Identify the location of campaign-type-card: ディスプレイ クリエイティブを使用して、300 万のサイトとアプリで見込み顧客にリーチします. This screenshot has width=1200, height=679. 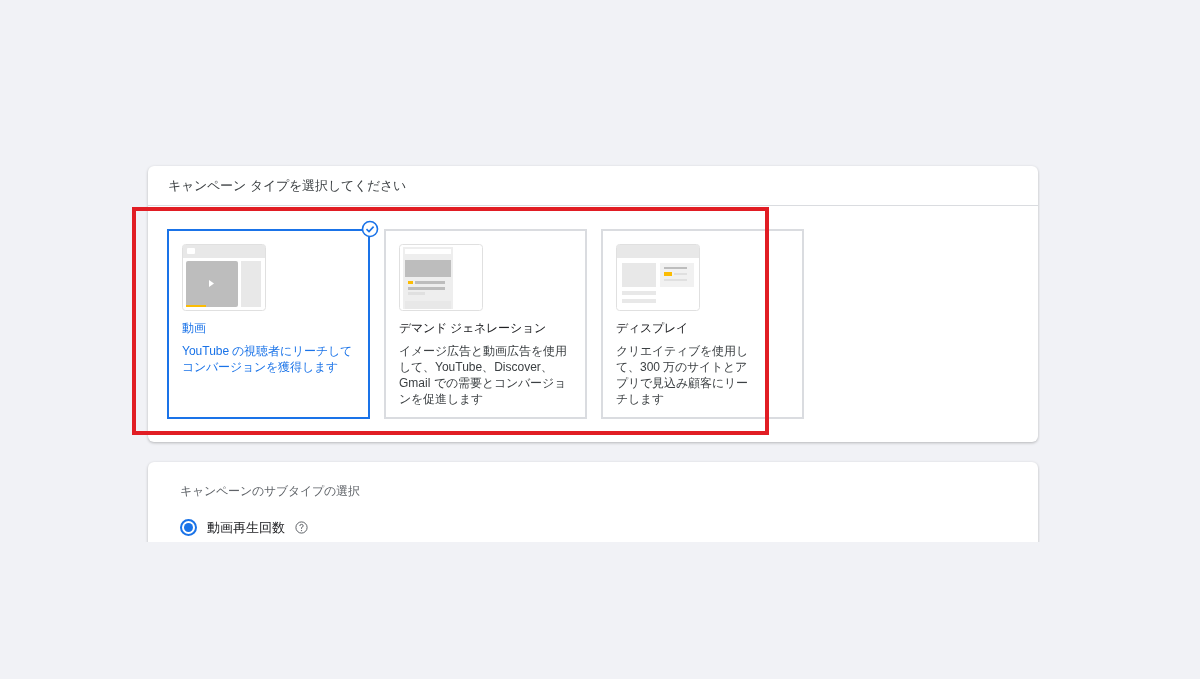
(702, 324).